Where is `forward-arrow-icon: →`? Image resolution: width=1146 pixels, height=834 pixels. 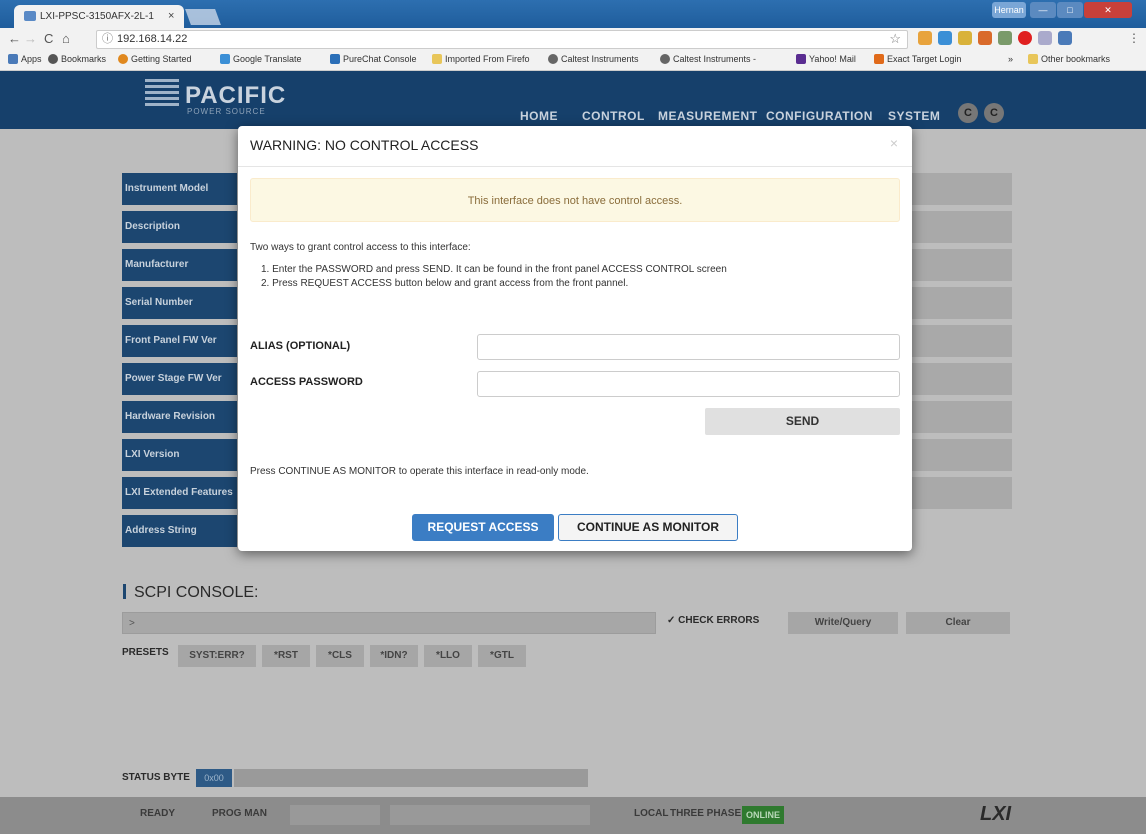 forward-arrow-icon: → is located at coordinates (30, 38).